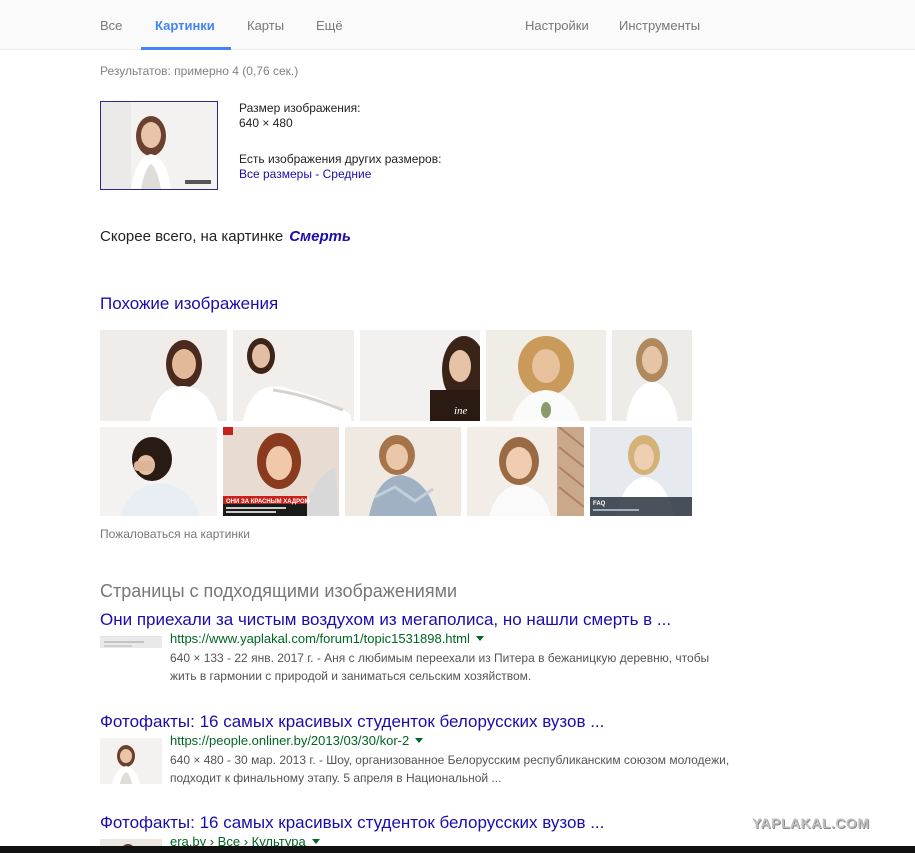 The image size is (915, 853). Describe the element at coordinates (329, 24) in the screenshot. I see `tab-more: Ещё` at that location.